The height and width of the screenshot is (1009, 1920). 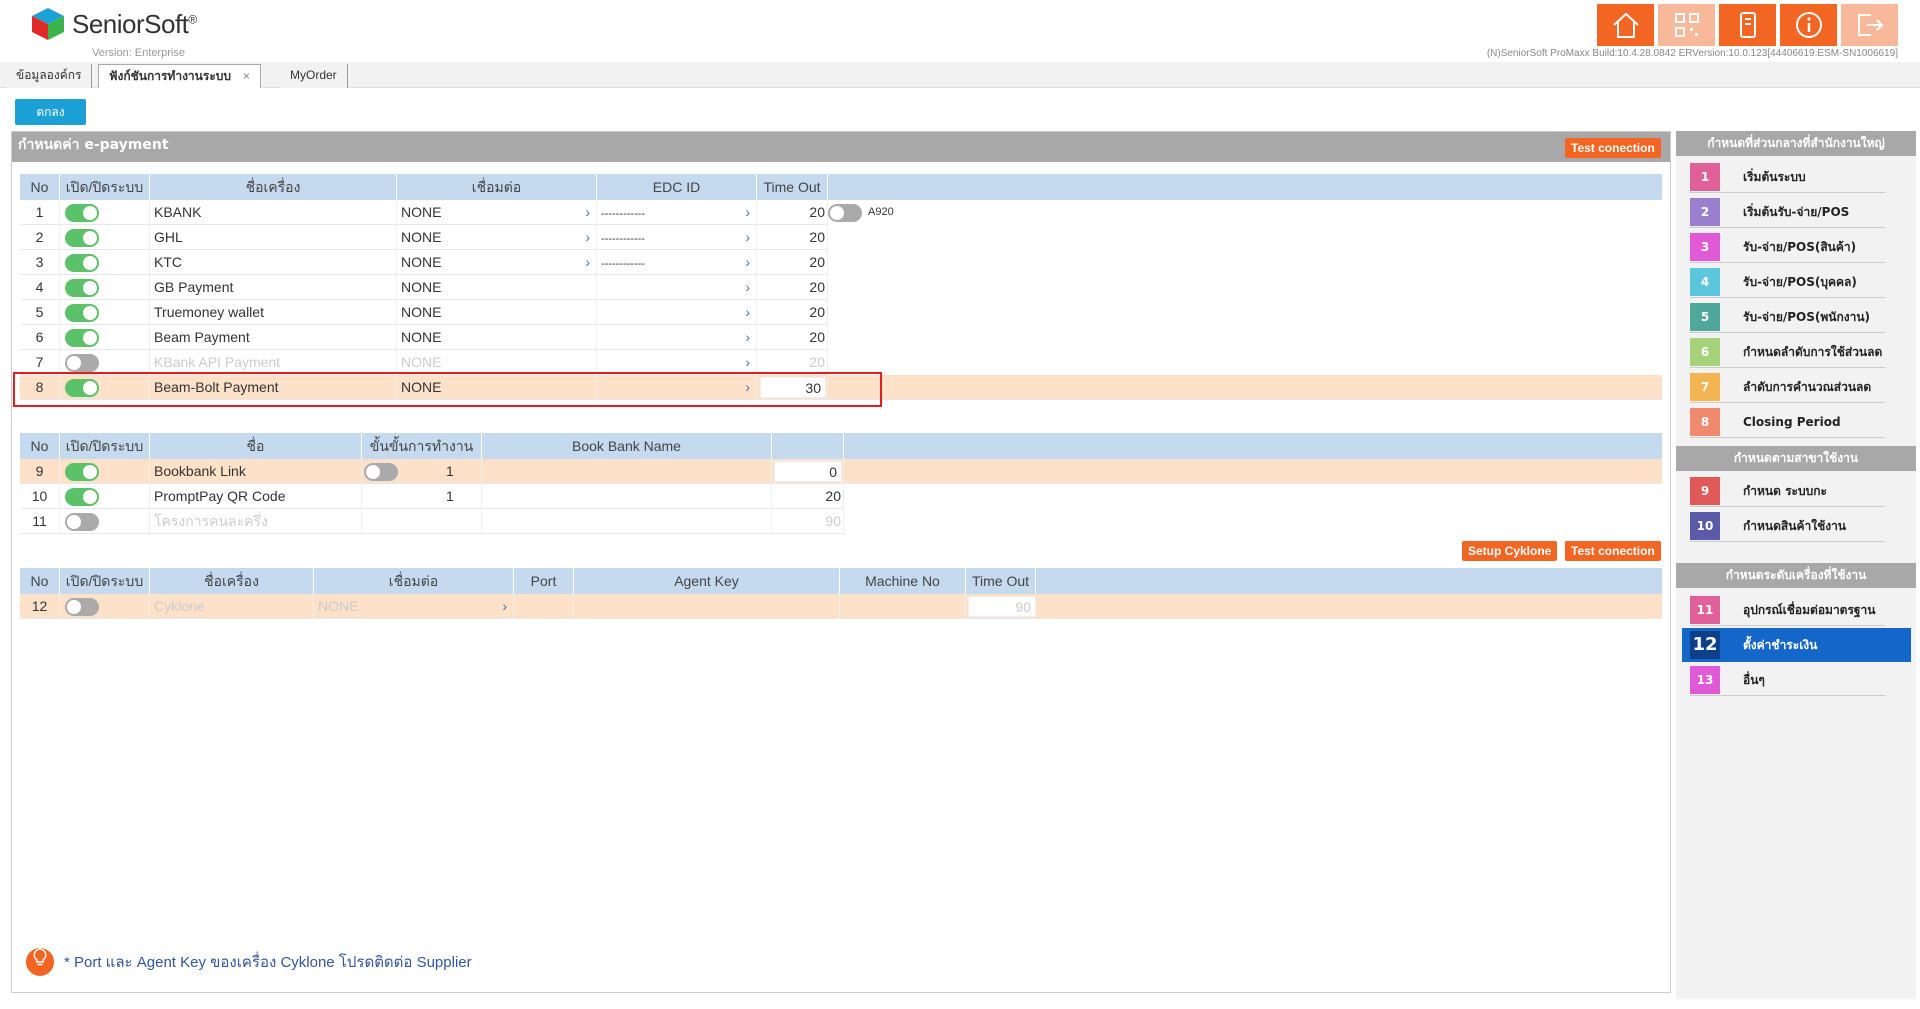 What do you see at coordinates (414, 581) in the screenshot?
I see `col-connect: เชื่อมต่อ` at bounding box center [414, 581].